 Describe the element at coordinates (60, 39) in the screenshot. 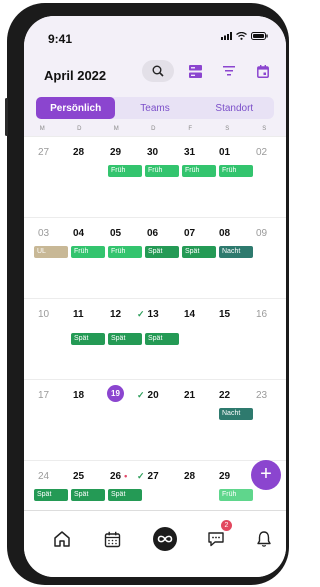

I see `status-time: 9:41` at that location.